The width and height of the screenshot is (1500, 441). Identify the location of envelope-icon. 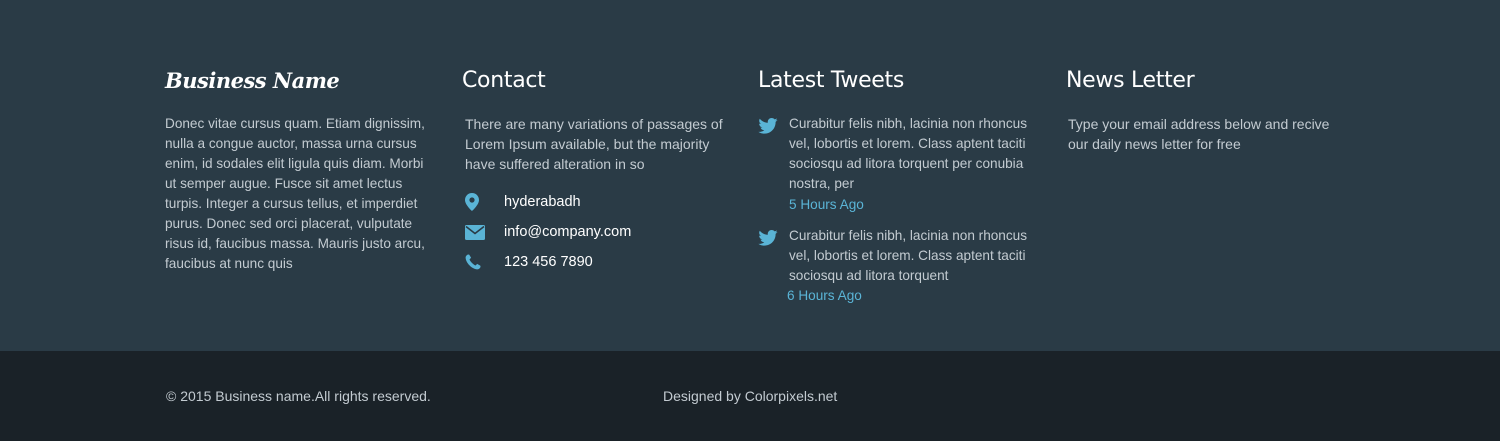
(477, 232).